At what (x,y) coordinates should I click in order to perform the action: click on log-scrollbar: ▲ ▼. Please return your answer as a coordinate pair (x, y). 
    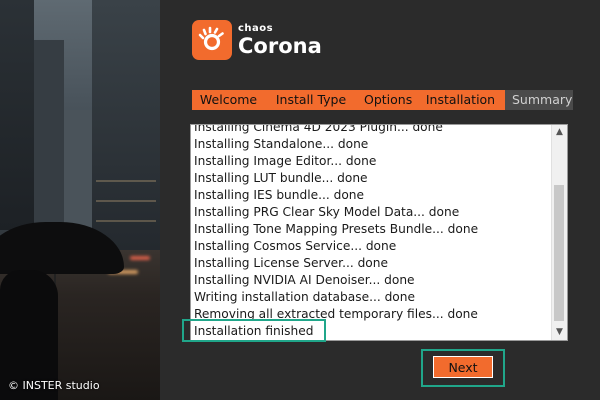
    Looking at the image, I should click on (559, 232).